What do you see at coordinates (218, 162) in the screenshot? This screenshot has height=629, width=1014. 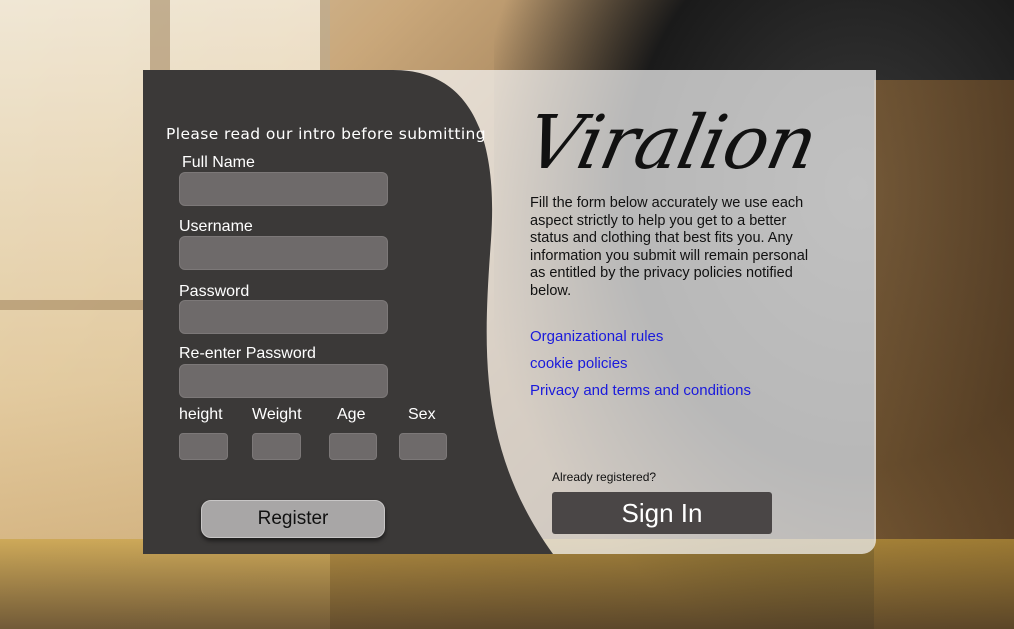 I see `full-name-label: Full Name` at bounding box center [218, 162].